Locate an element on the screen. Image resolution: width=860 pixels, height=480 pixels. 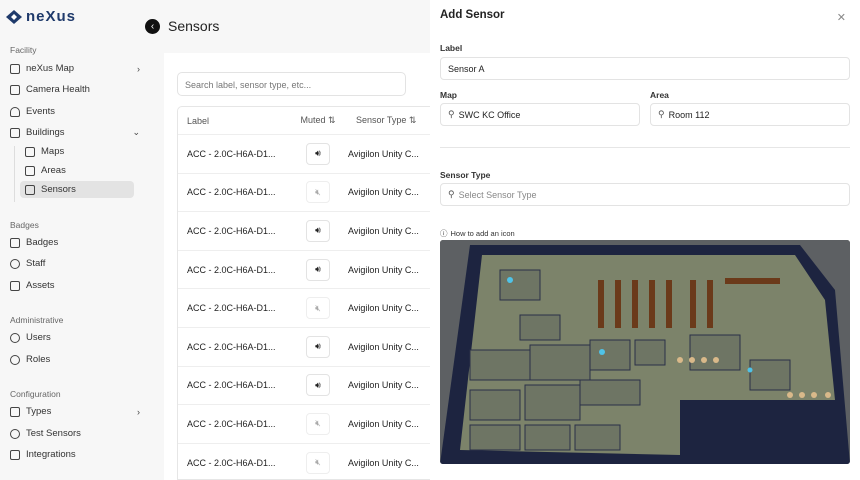
close-icon: ✕ is located at coordinates (841, 17).